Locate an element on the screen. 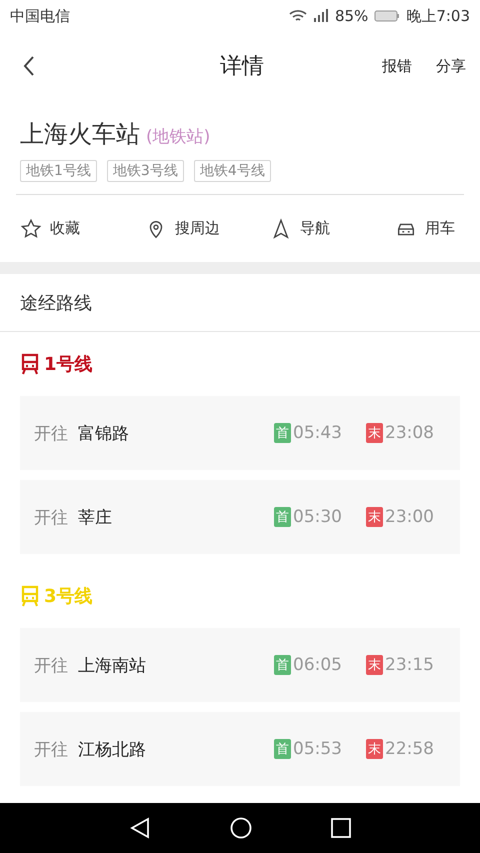 Image resolution: width=480 pixels, height=853 pixels. signal-icon is located at coordinates (320, 16).